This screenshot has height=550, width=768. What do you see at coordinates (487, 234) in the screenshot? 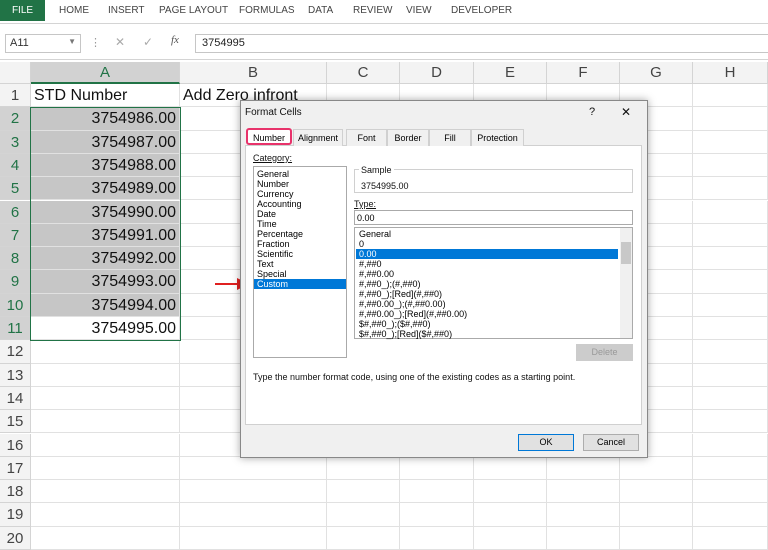
I see `format-item: General` at bounding box center [487, 234].